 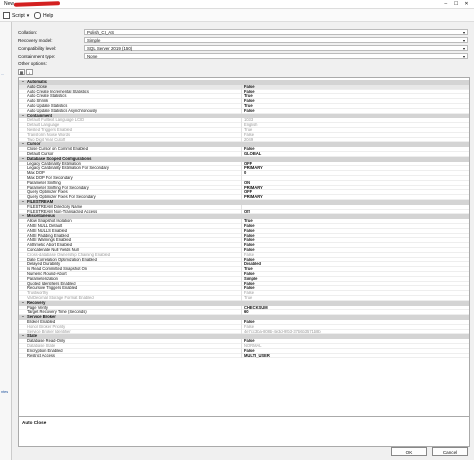 I want to click on containment-type-value: None, so click(x=92, y=56).